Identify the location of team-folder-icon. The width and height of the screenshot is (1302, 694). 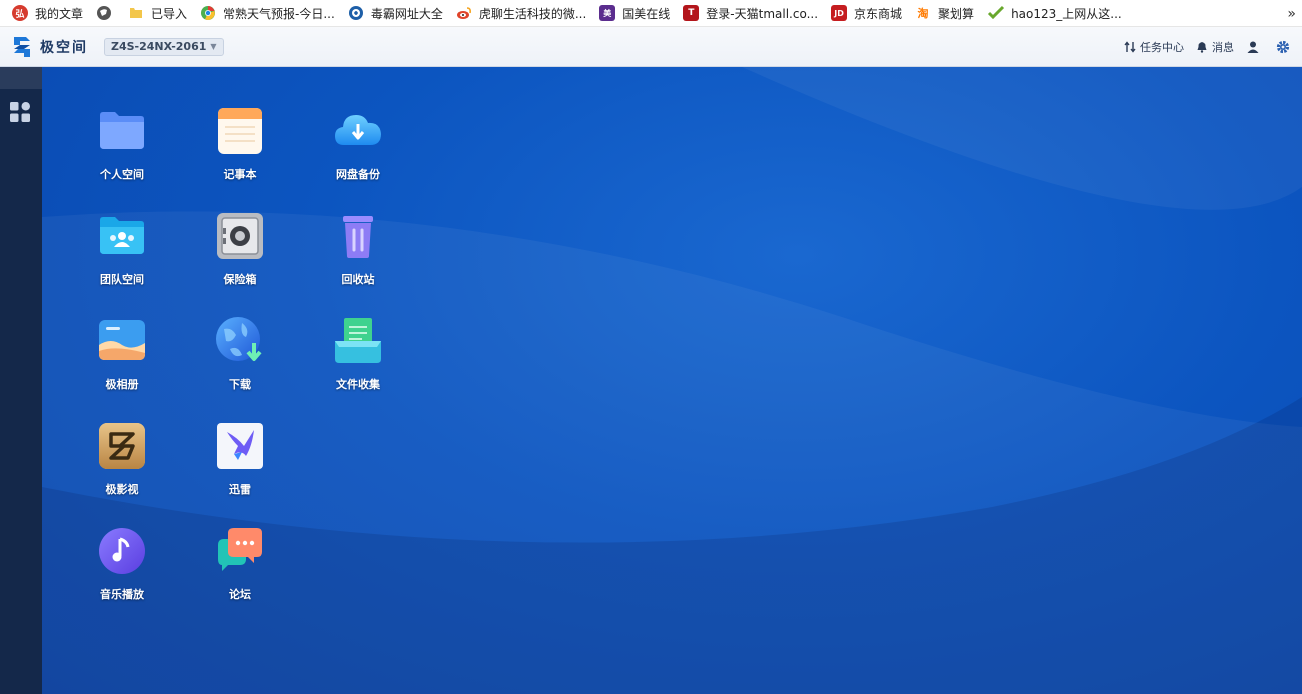
(122, 235).